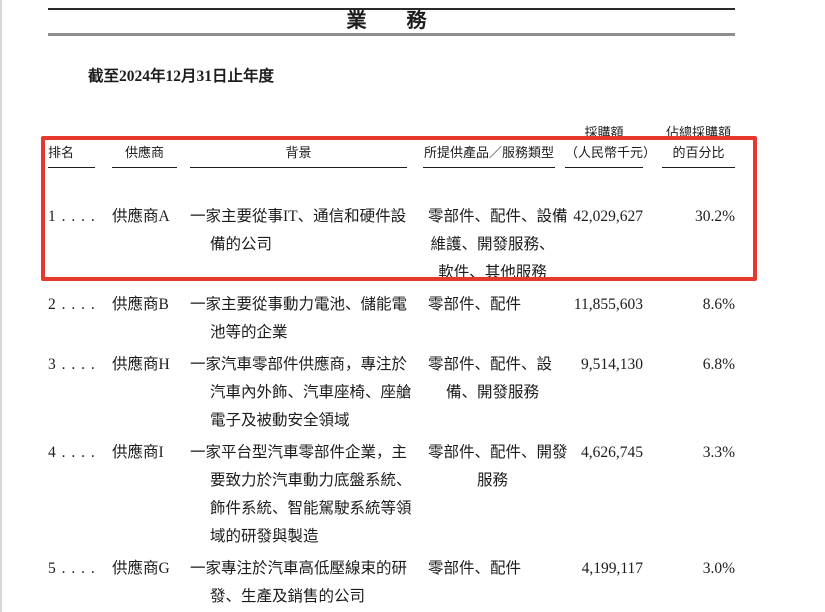  I want to click on background-cell: 一家主要從事IT、通信和硬件設 備的公司, so click(298, 230).